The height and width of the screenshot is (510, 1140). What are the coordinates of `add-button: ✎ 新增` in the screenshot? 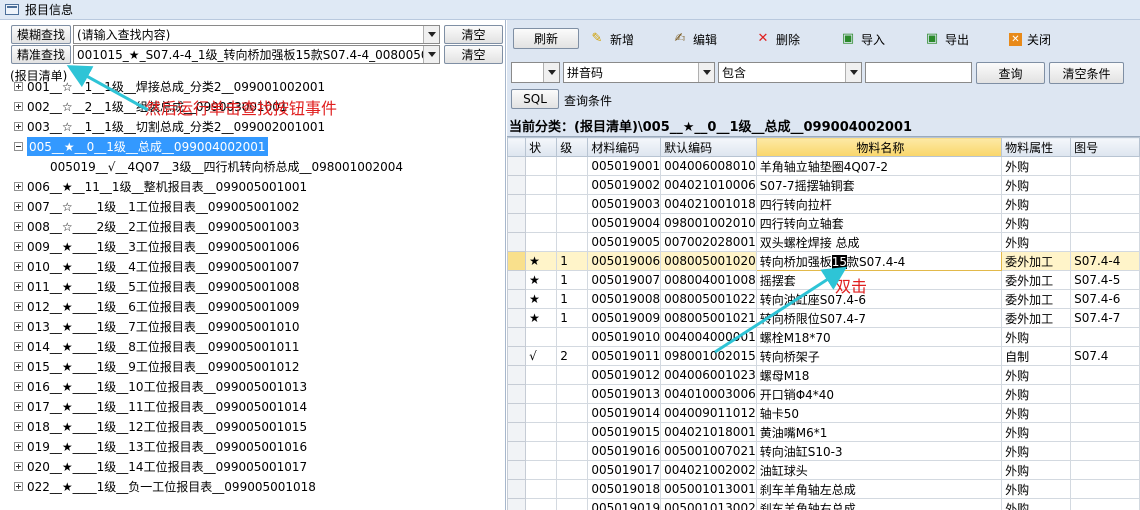 It's located at (611, 39).